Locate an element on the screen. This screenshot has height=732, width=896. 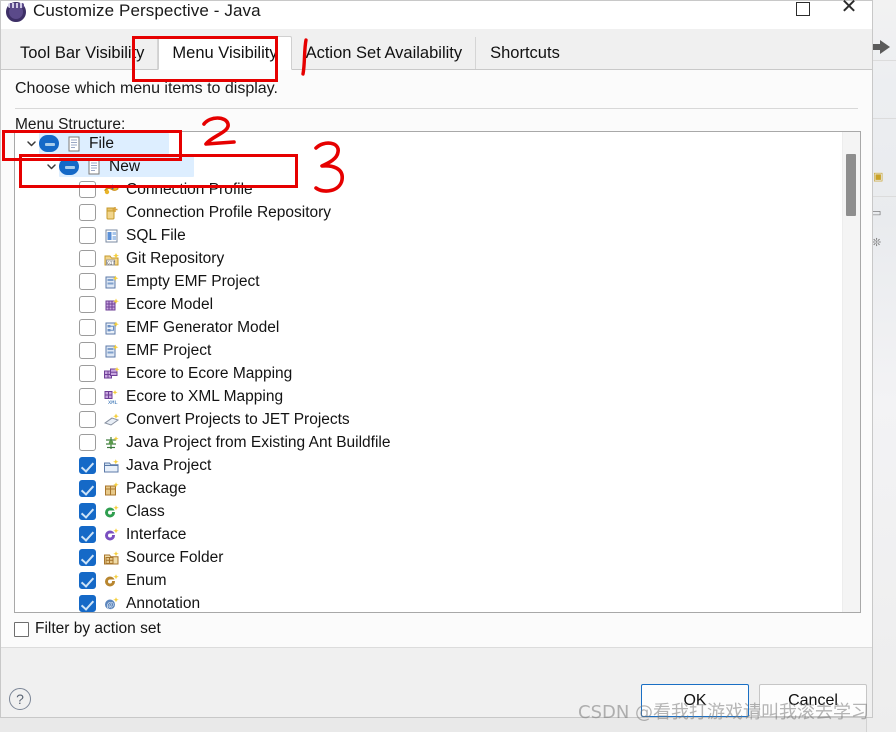
row-label: Package is located at coordinates (156, 488).